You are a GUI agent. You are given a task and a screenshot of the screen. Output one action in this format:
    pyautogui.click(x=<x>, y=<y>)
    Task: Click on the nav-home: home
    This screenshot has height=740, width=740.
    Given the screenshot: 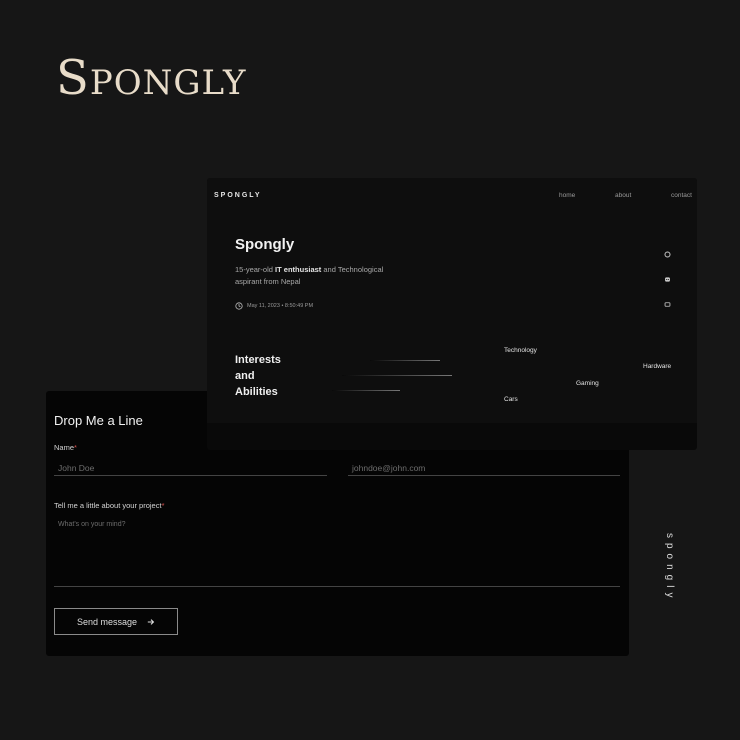 What is the action you would take?
    pyautogui.click(x=567, y=195)
    